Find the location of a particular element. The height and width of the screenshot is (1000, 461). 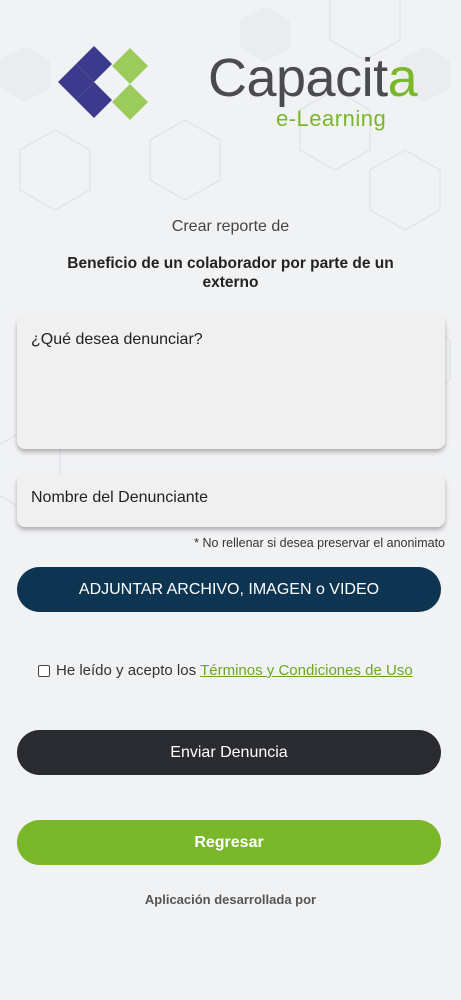

logo-tagline: e-Learning is located at coordinates (331, 118).